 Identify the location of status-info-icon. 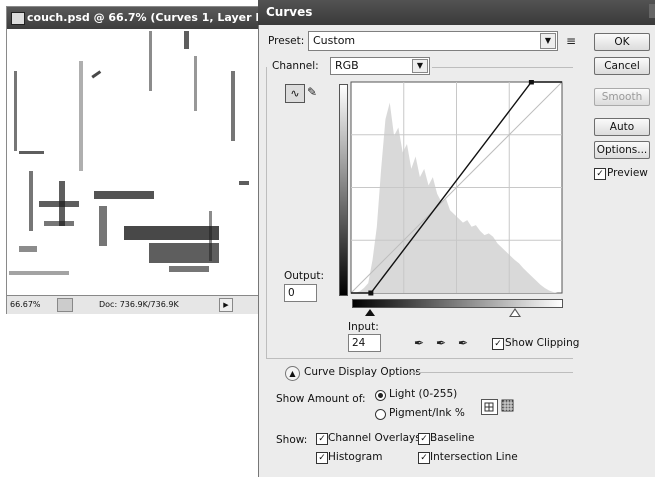
(65, 305).